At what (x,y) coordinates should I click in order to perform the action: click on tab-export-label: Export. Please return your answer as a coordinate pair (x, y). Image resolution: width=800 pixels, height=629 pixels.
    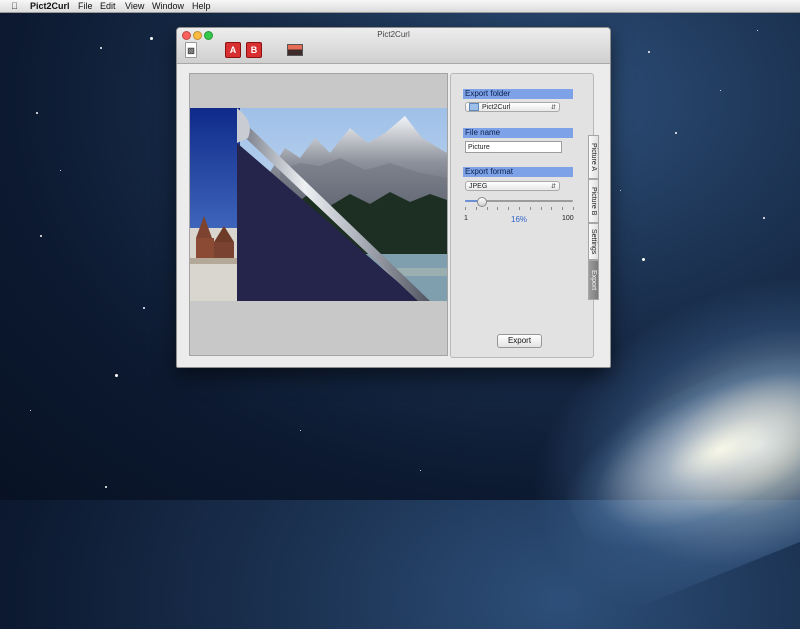
    Looking at the image, I should click on (593, 280).